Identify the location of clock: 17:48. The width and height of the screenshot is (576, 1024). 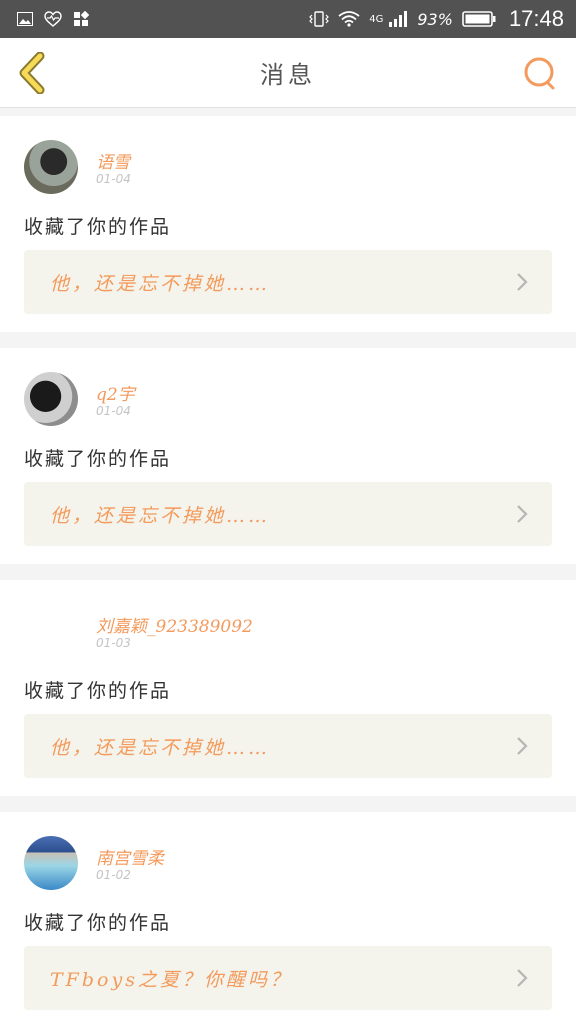
(536, 18).